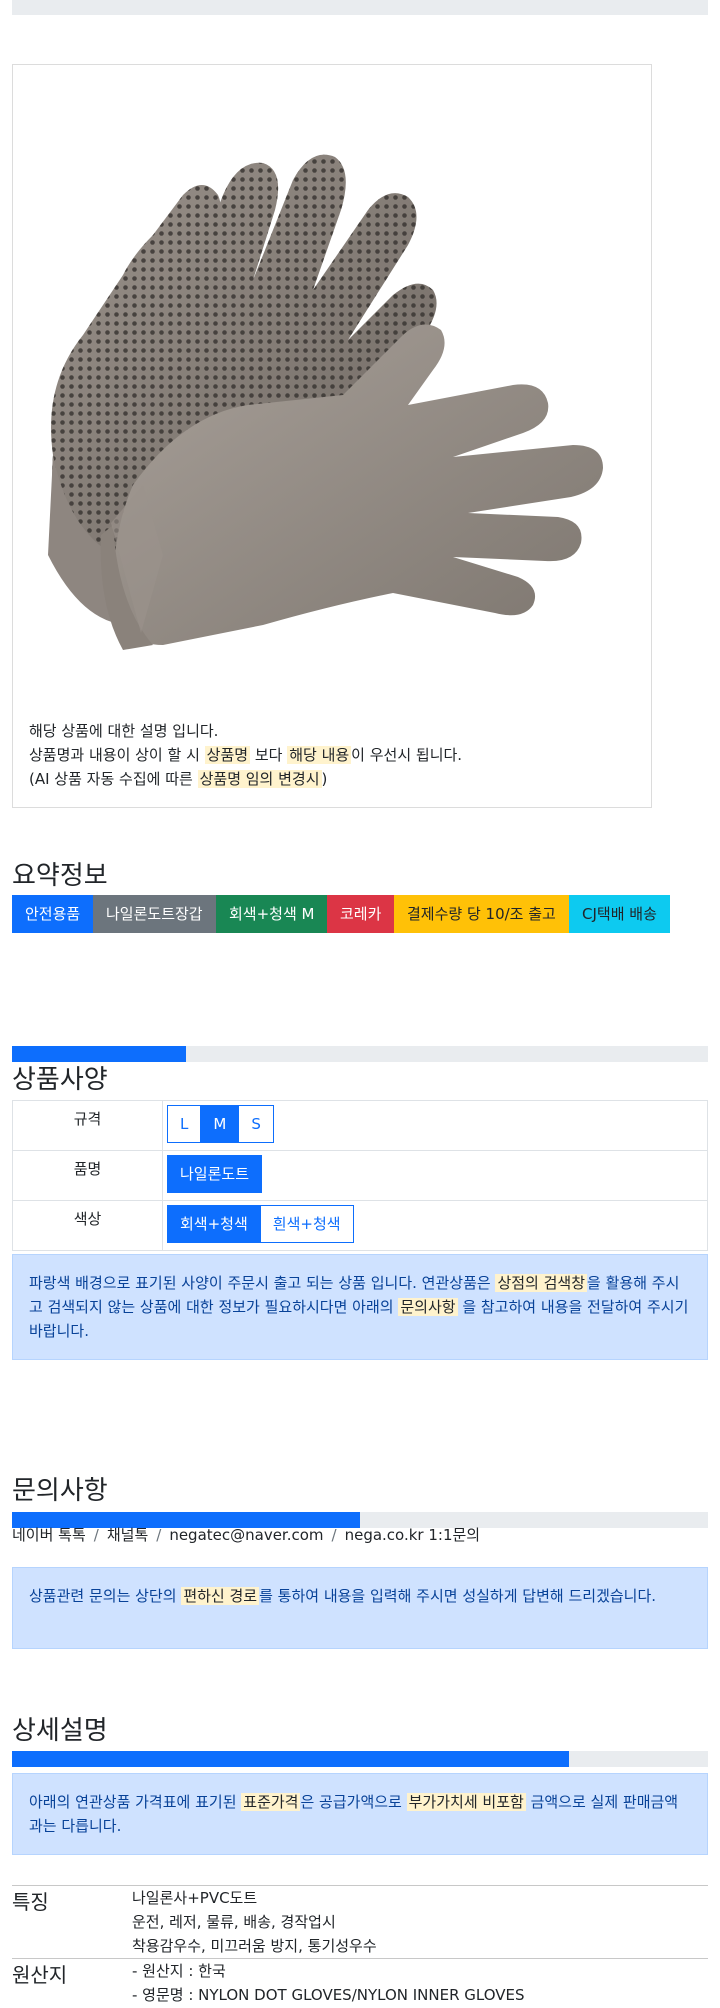  I want to click on spec-options: 회색+청색 흰색+청색, so click(260, 1224).